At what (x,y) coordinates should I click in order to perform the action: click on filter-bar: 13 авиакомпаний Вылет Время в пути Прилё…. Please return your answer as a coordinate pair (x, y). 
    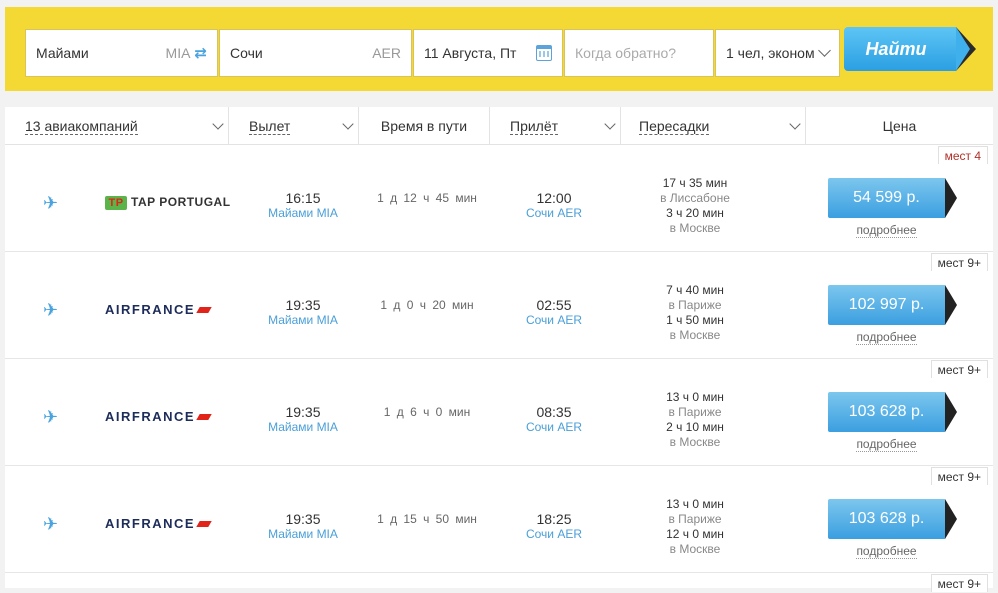
    Looking at the image, I should click on (499, 126).